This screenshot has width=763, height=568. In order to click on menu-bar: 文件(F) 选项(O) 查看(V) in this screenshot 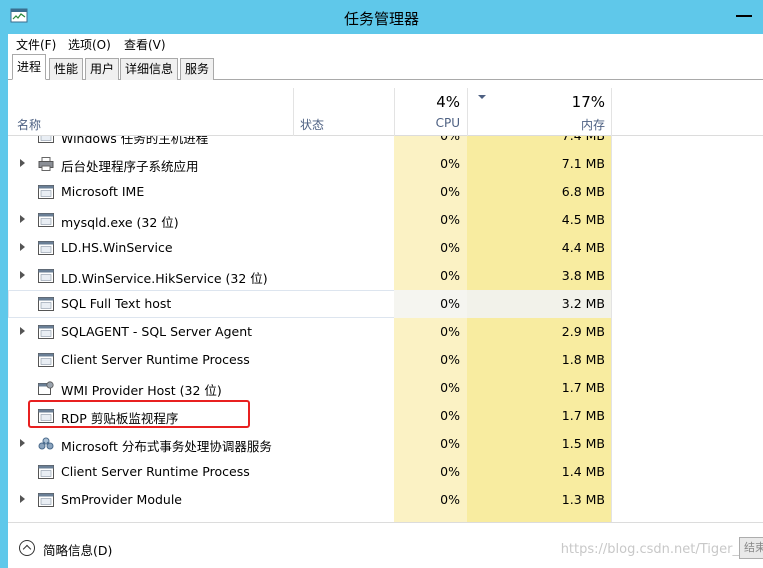, I will do `click(385, 44)`.